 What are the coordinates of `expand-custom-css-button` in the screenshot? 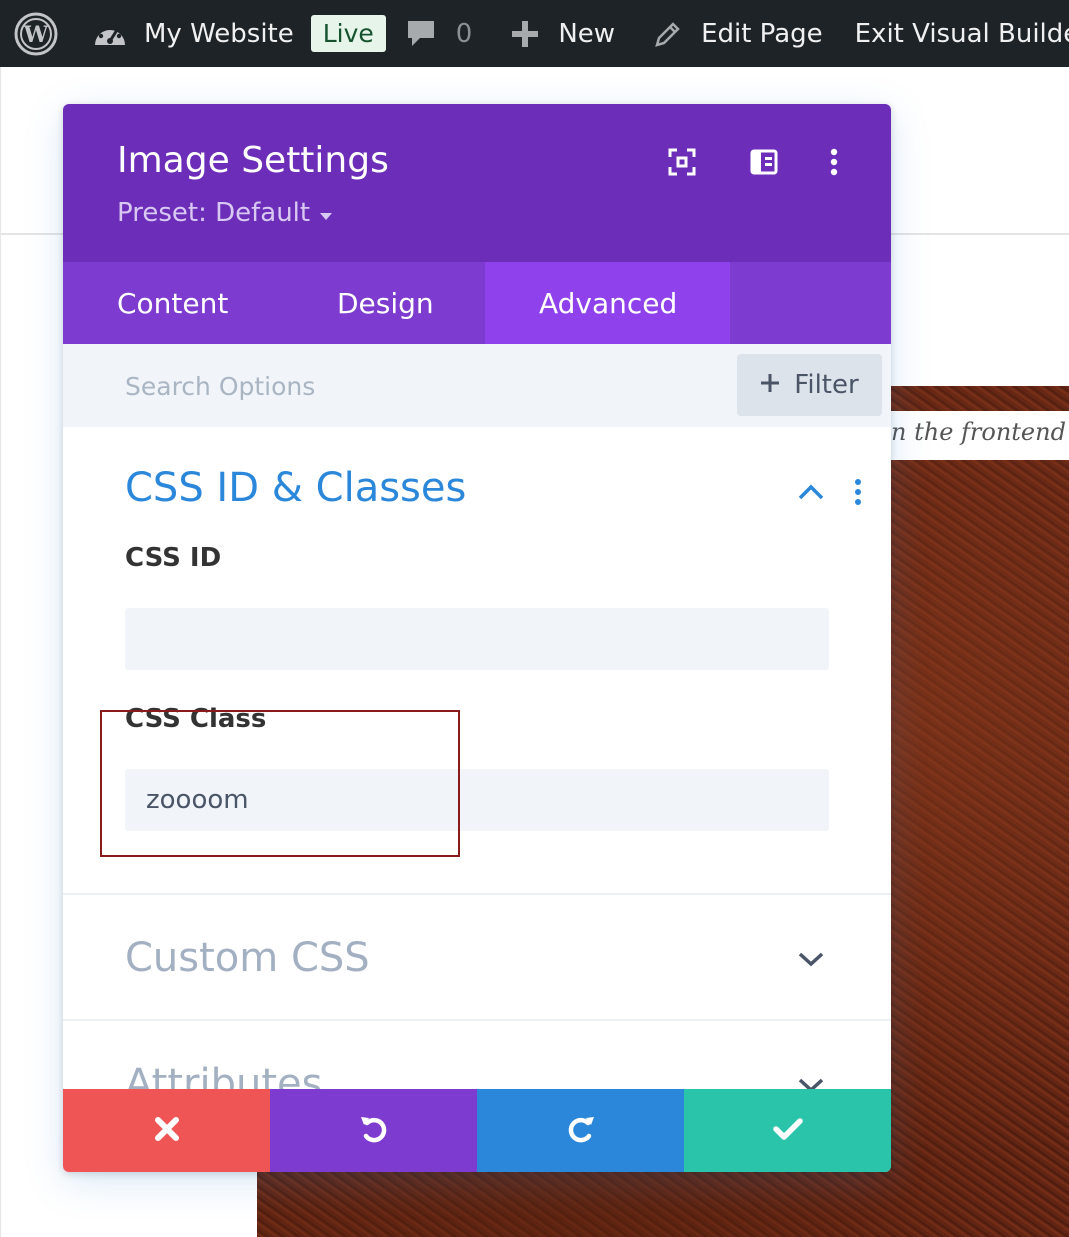 It's located at (811, 961).